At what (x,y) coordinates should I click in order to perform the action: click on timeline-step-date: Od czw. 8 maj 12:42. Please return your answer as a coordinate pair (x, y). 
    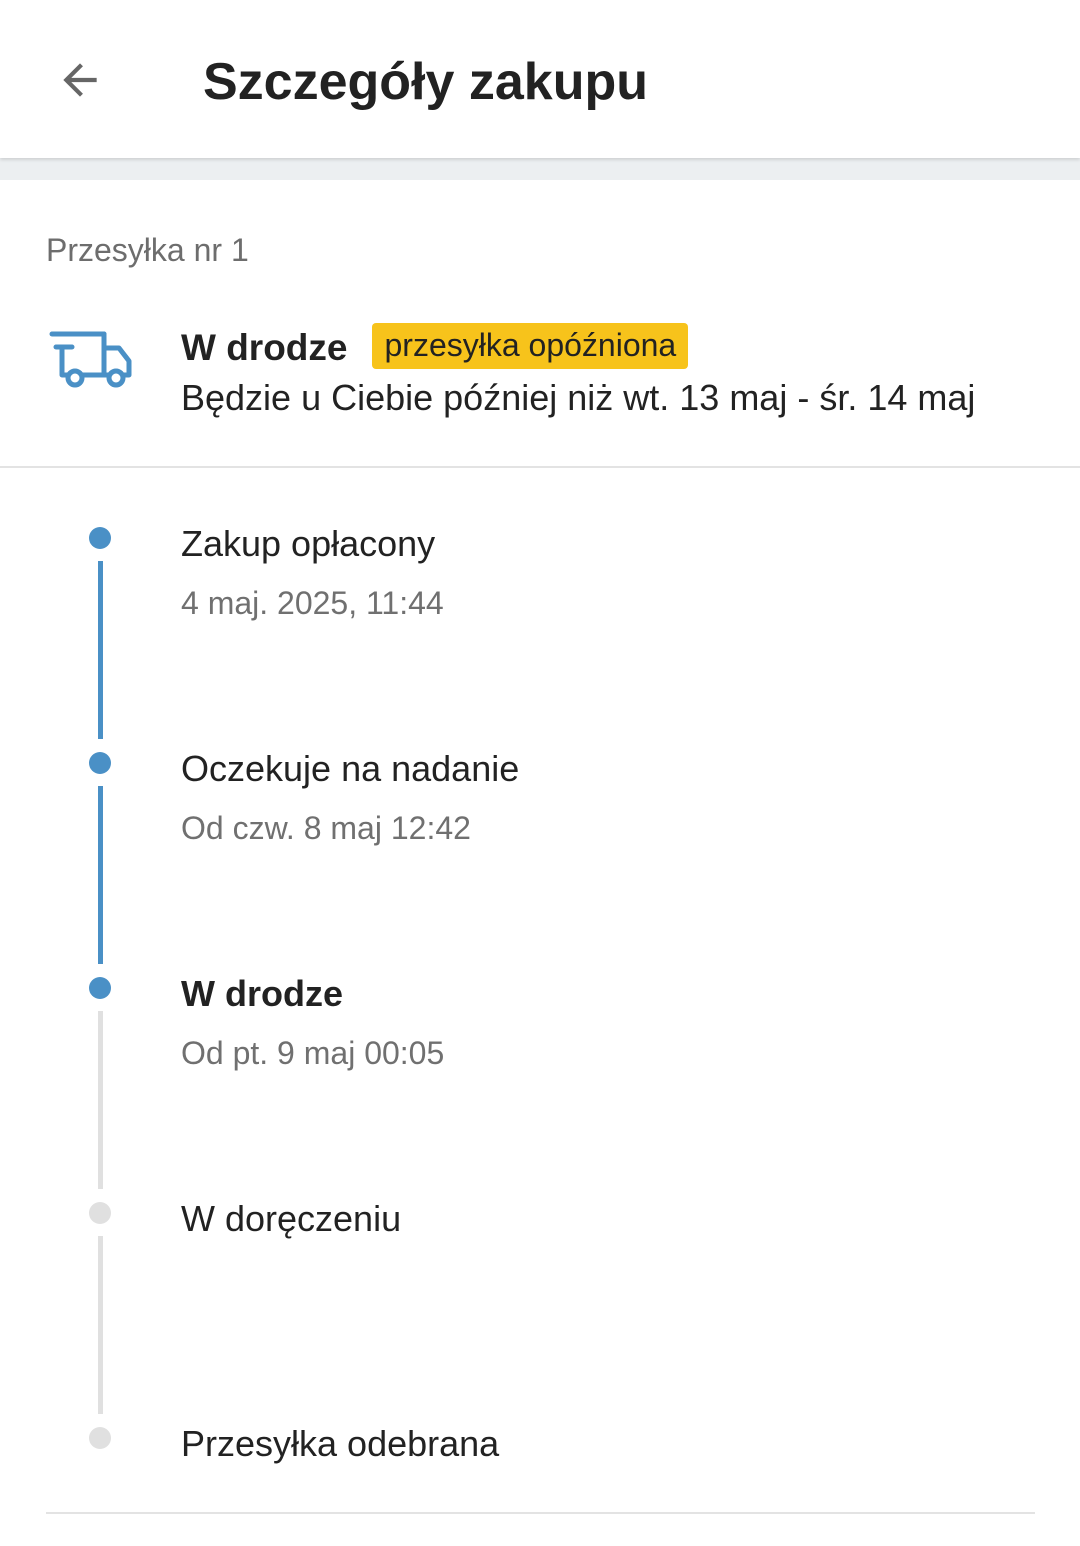
    Looking at the image, I should click on (326, 828).